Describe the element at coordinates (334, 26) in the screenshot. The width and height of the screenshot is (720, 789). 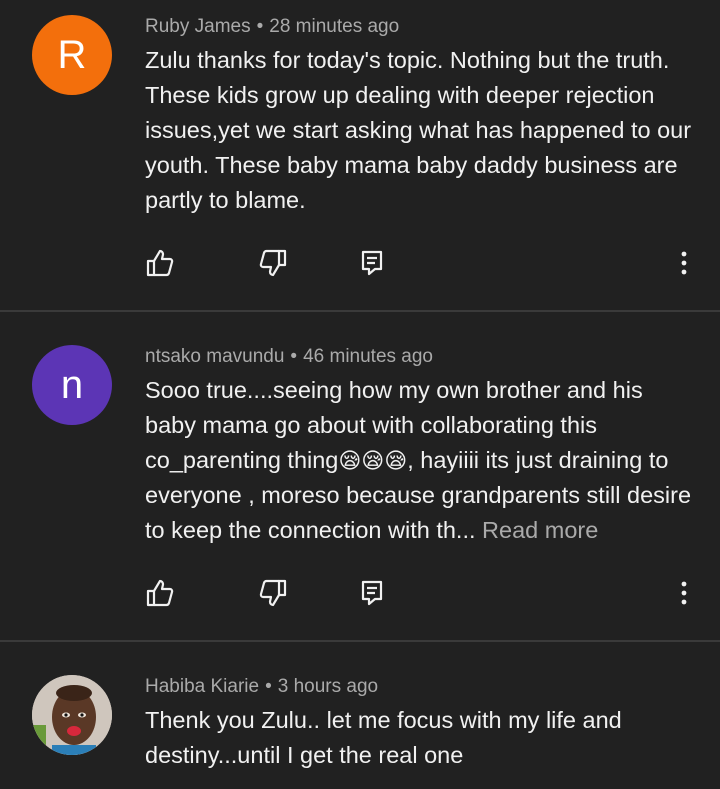
I see `comment-time: 28 minutes ago` at that location.